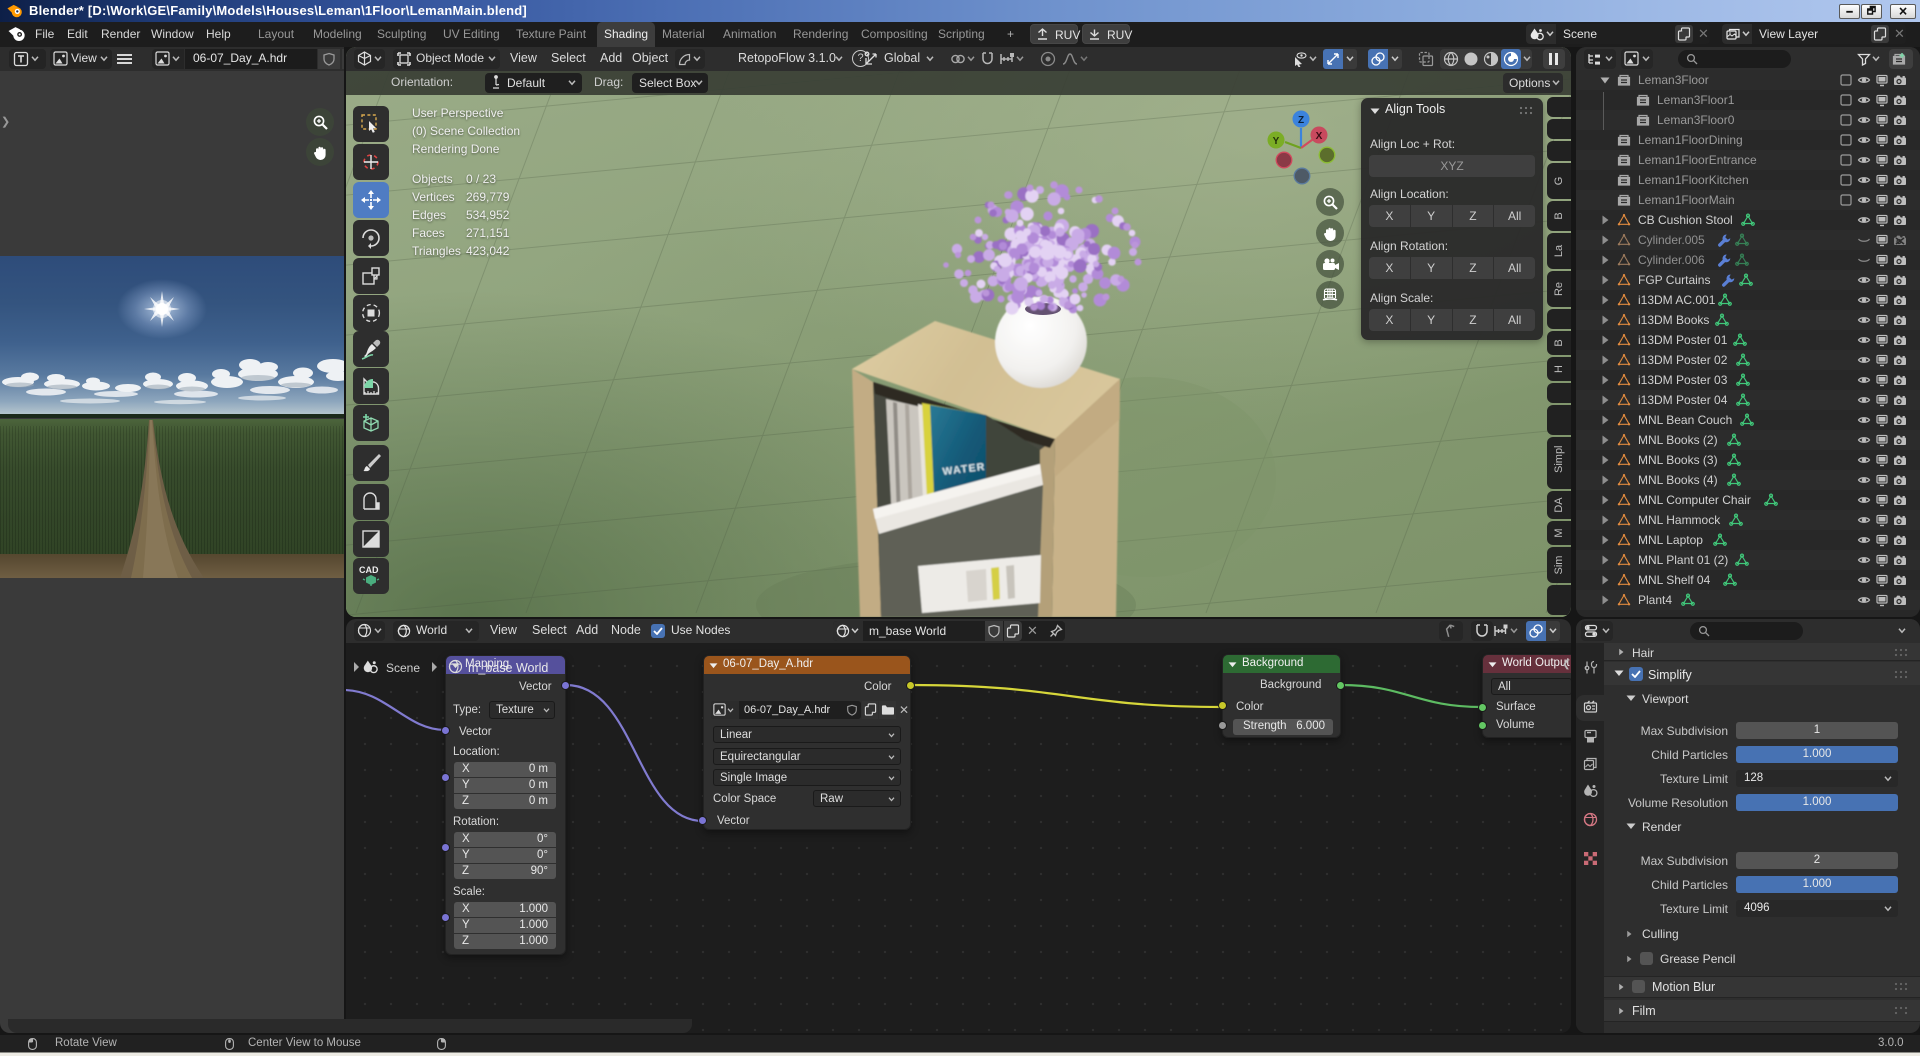 This screenshot has height=1056, width=1920. I want to click on svg-text: X, so click(1319, 136).